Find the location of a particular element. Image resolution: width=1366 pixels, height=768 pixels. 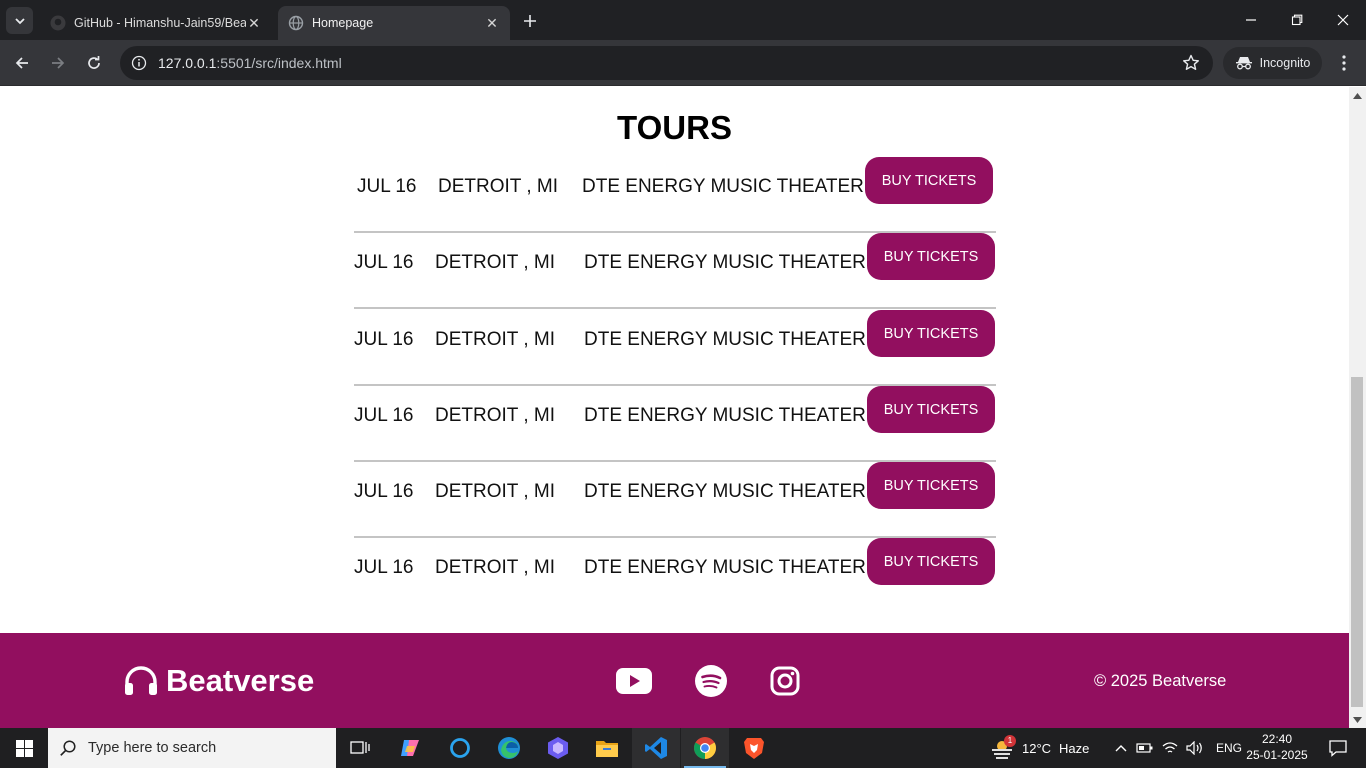

taskbar-copilot-app is located at coordinates (558, 748).